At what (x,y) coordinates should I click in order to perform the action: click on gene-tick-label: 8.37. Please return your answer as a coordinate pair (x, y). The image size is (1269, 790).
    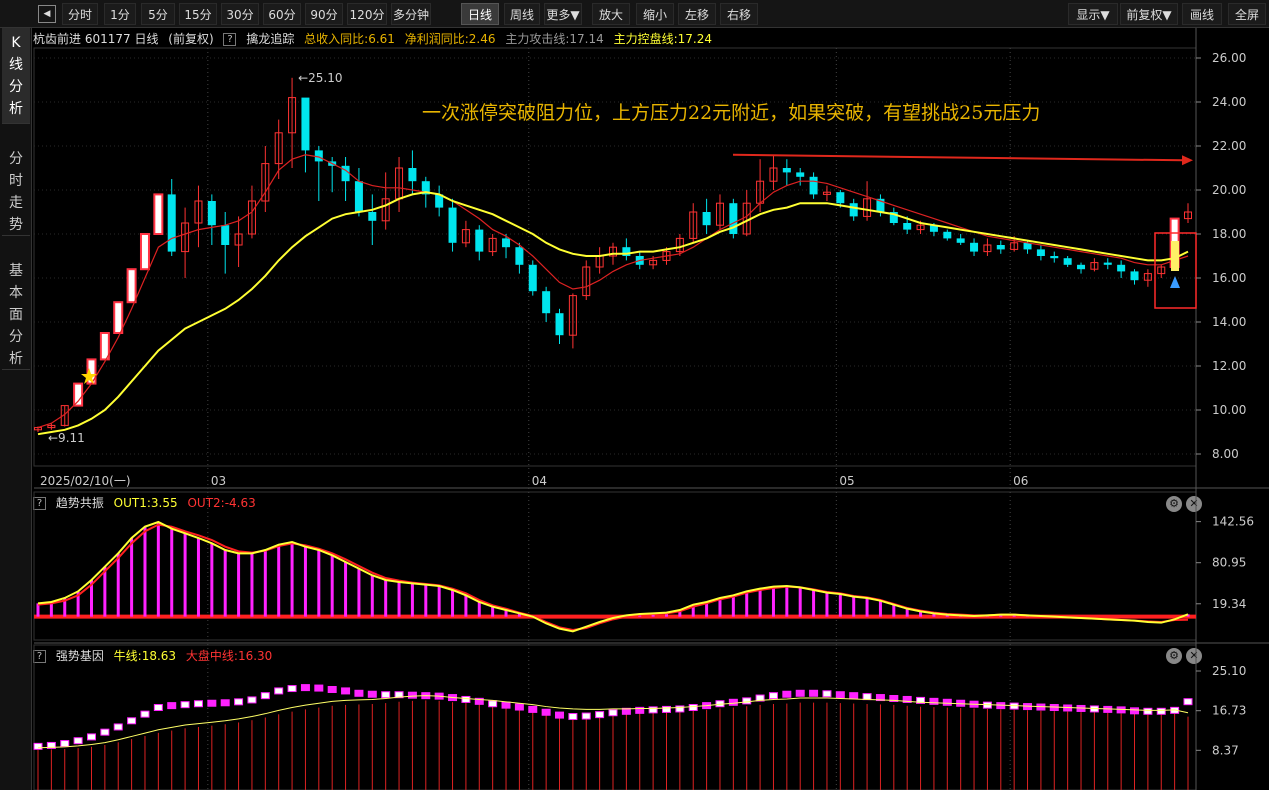
    Looking at the image, I should click on (1225, 750).